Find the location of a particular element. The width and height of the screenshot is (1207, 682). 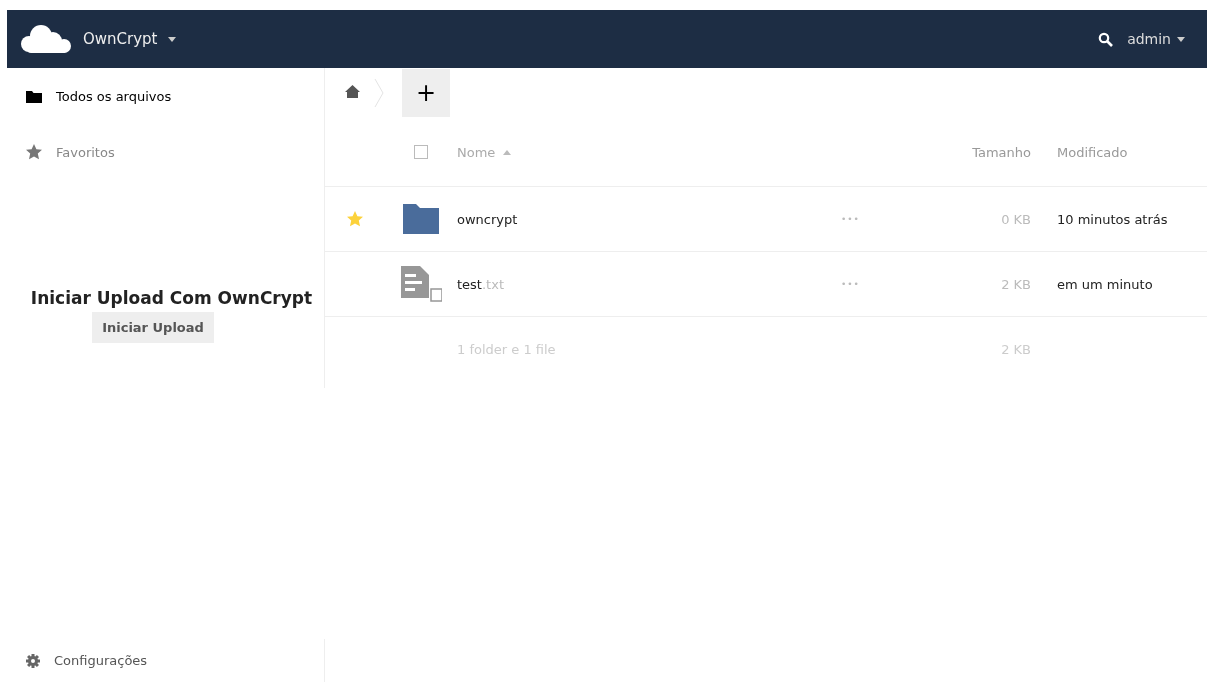

text-file-icon is located at coordinates (421, 284).